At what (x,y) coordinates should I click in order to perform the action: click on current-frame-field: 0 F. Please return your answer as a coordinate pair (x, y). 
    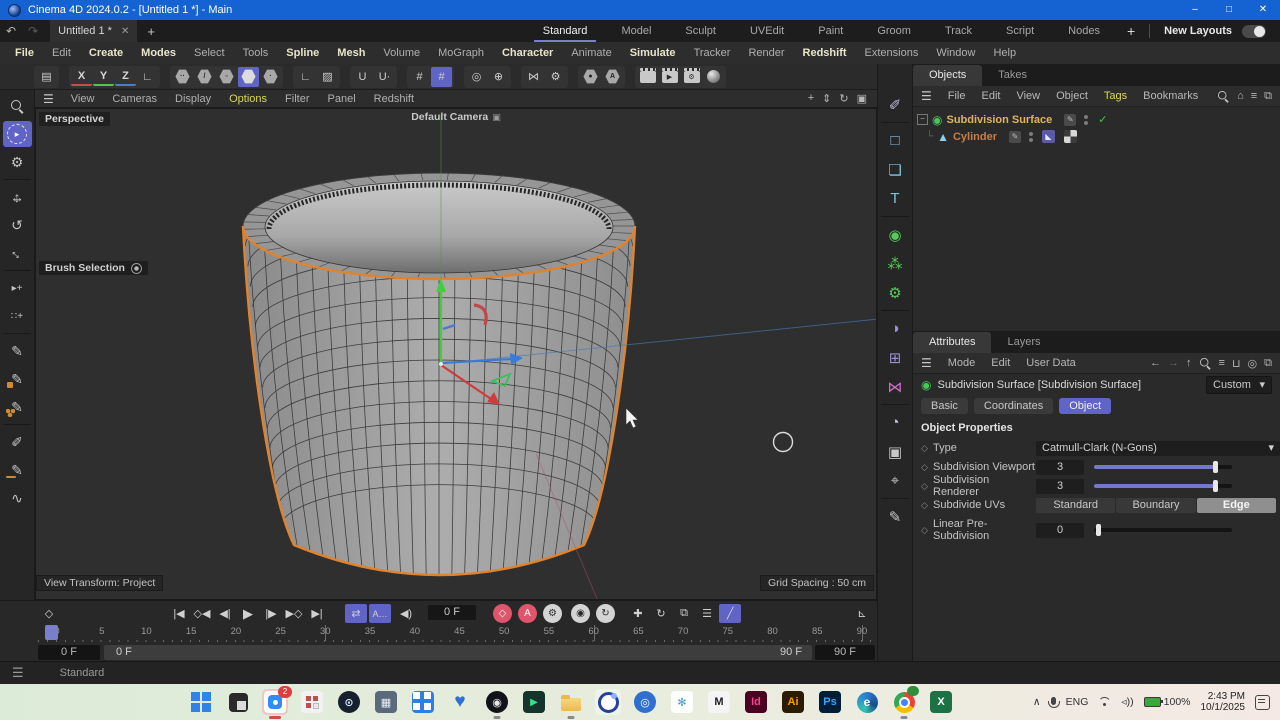
    Looking at the image, I should click on (452, 612).